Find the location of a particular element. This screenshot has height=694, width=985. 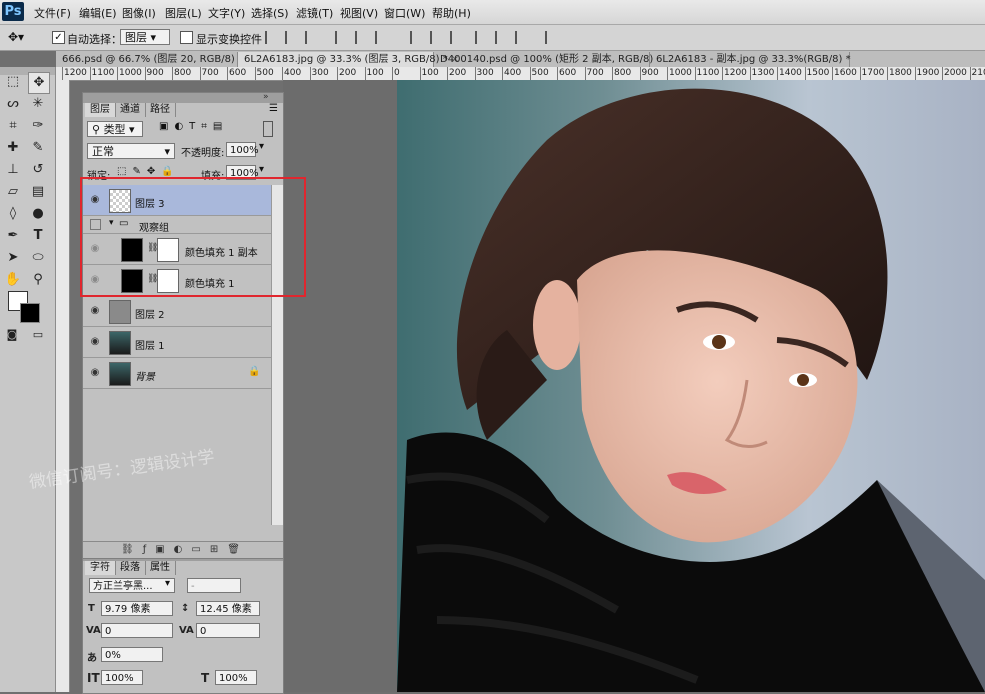

align-bottom-icon is located at coordinates (312, 37).